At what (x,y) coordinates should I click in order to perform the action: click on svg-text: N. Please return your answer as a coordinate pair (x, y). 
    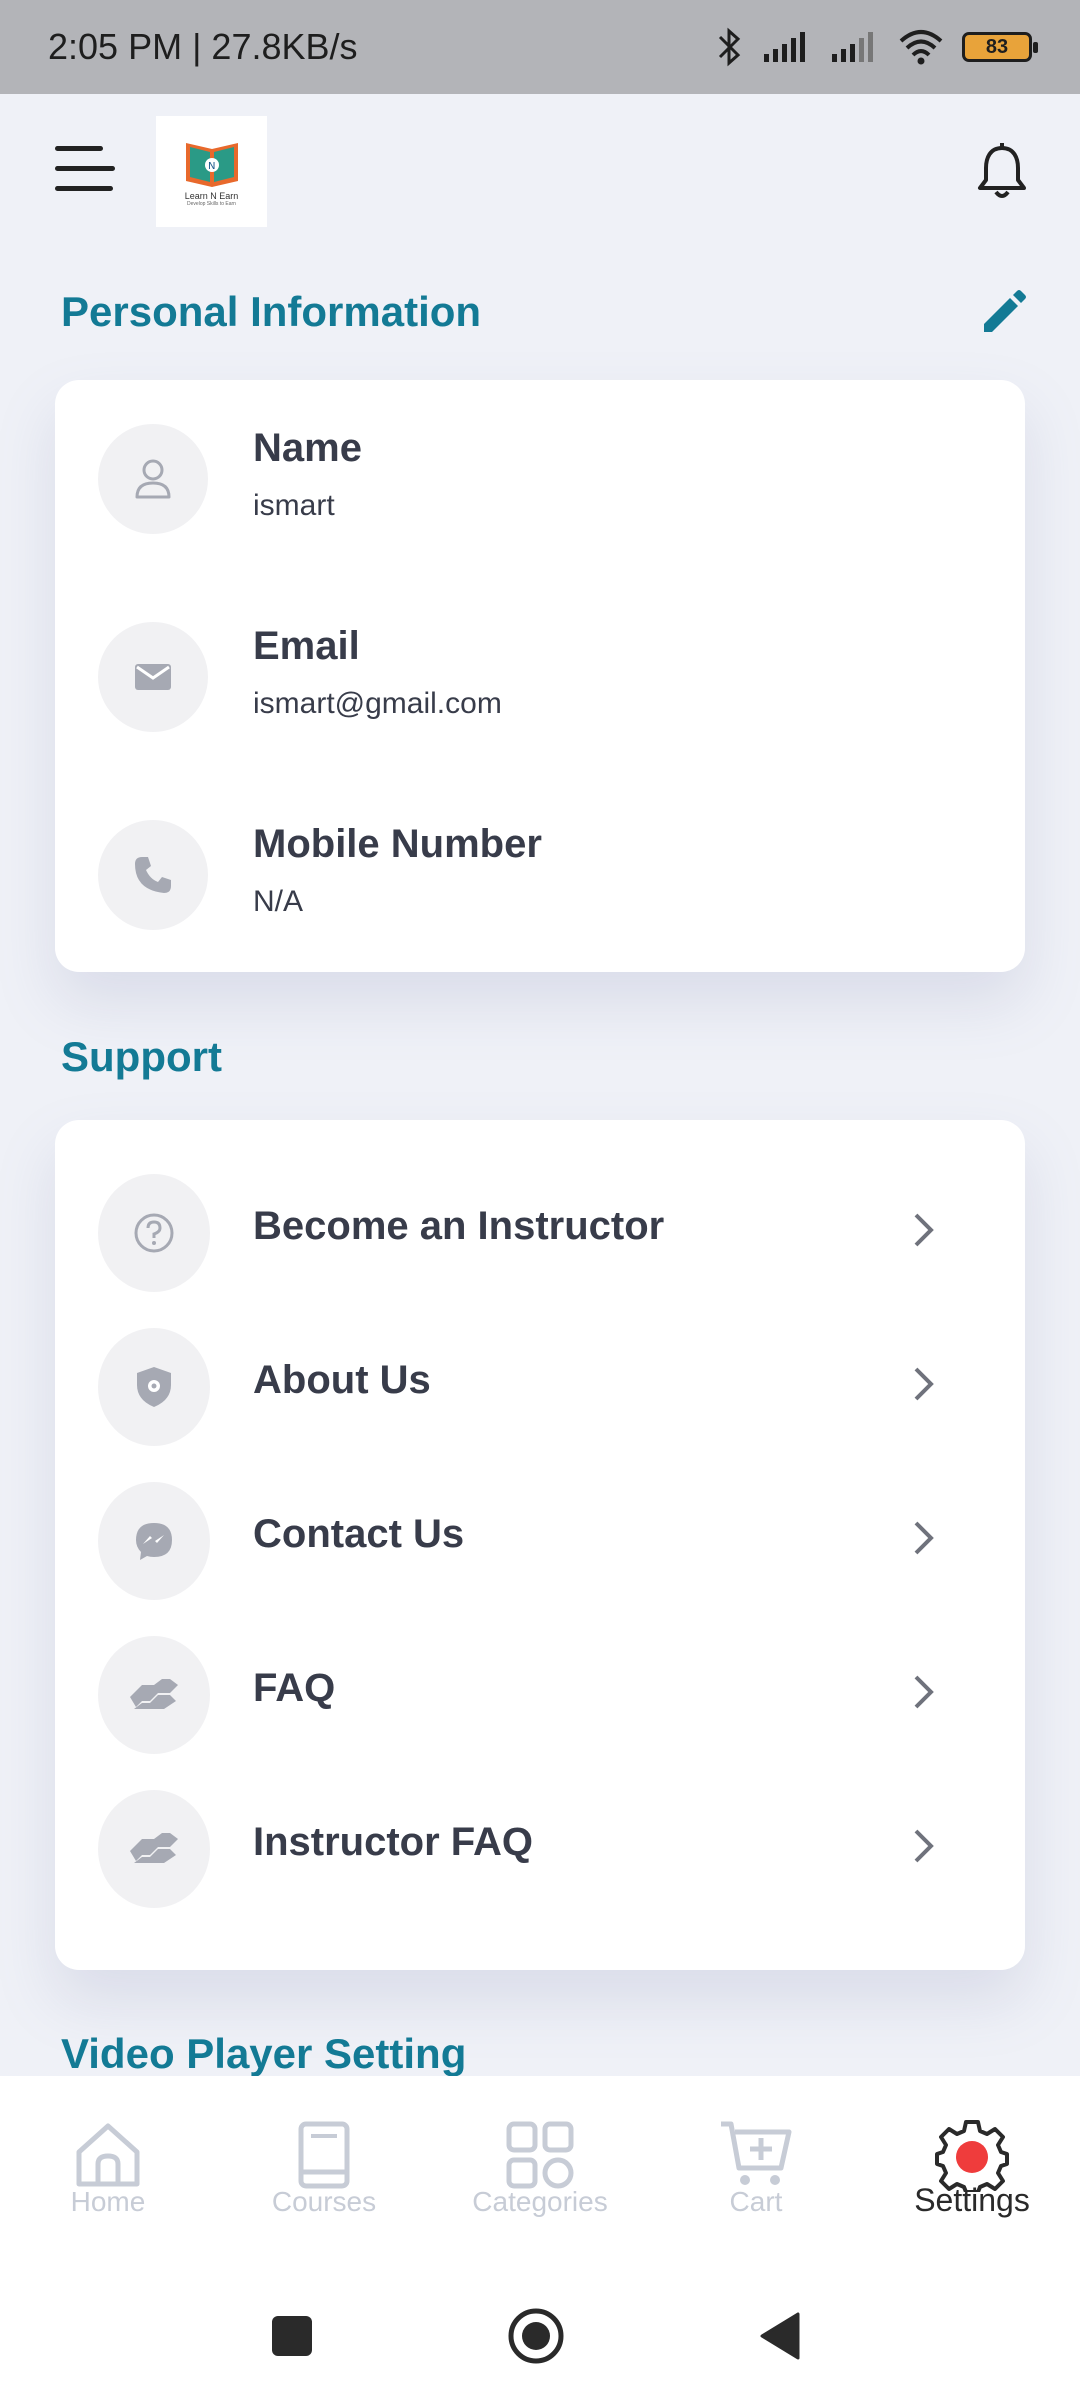
    Looking at the image, I should click on (211, 166).